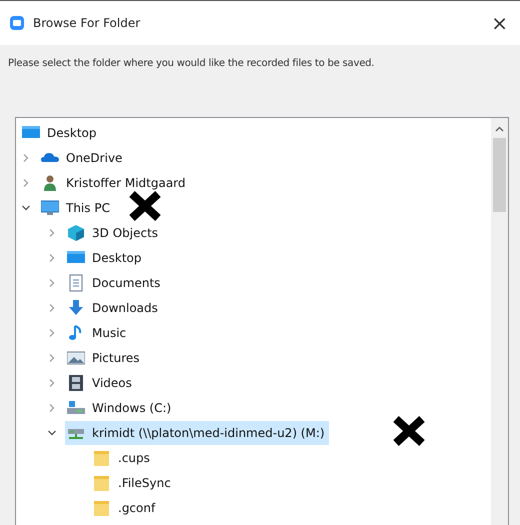  I want to click on close-button: ×, so click(499, 23).